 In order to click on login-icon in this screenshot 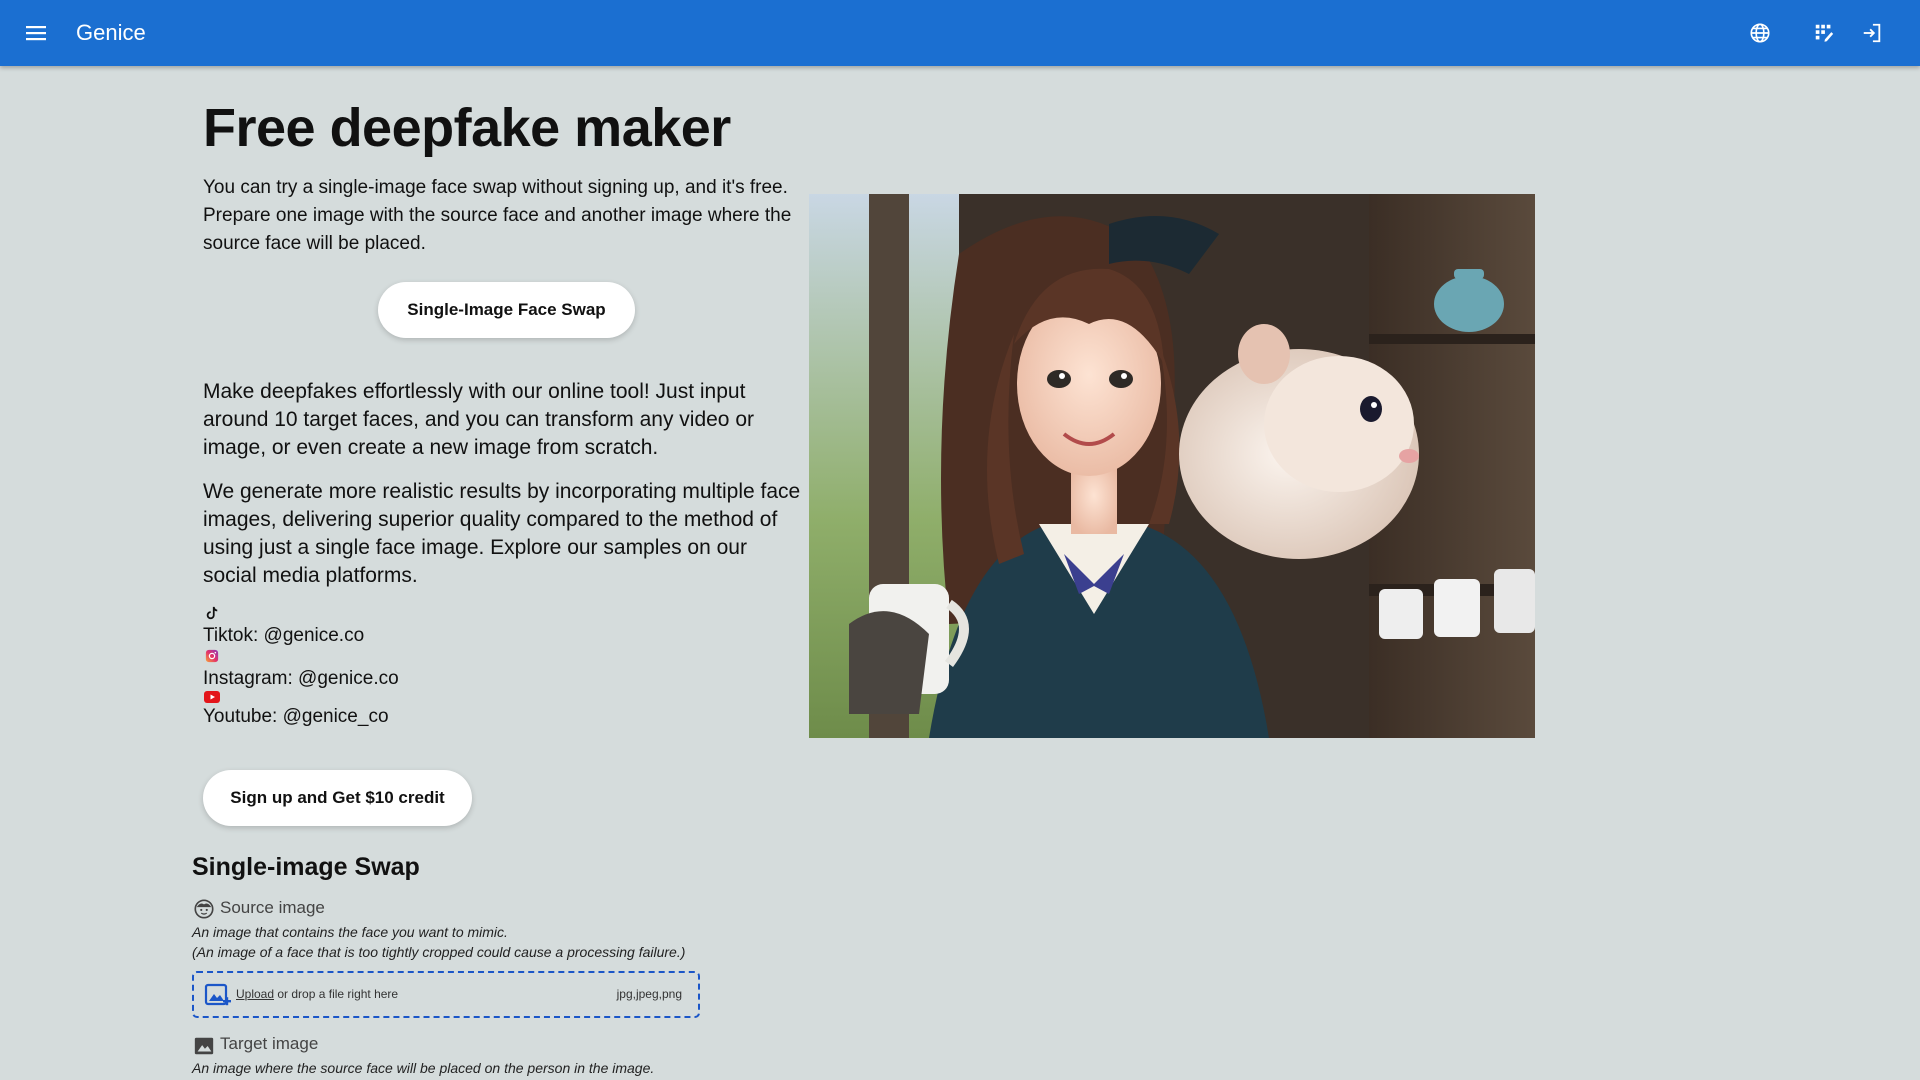, I will do `click(1872, 33)`.